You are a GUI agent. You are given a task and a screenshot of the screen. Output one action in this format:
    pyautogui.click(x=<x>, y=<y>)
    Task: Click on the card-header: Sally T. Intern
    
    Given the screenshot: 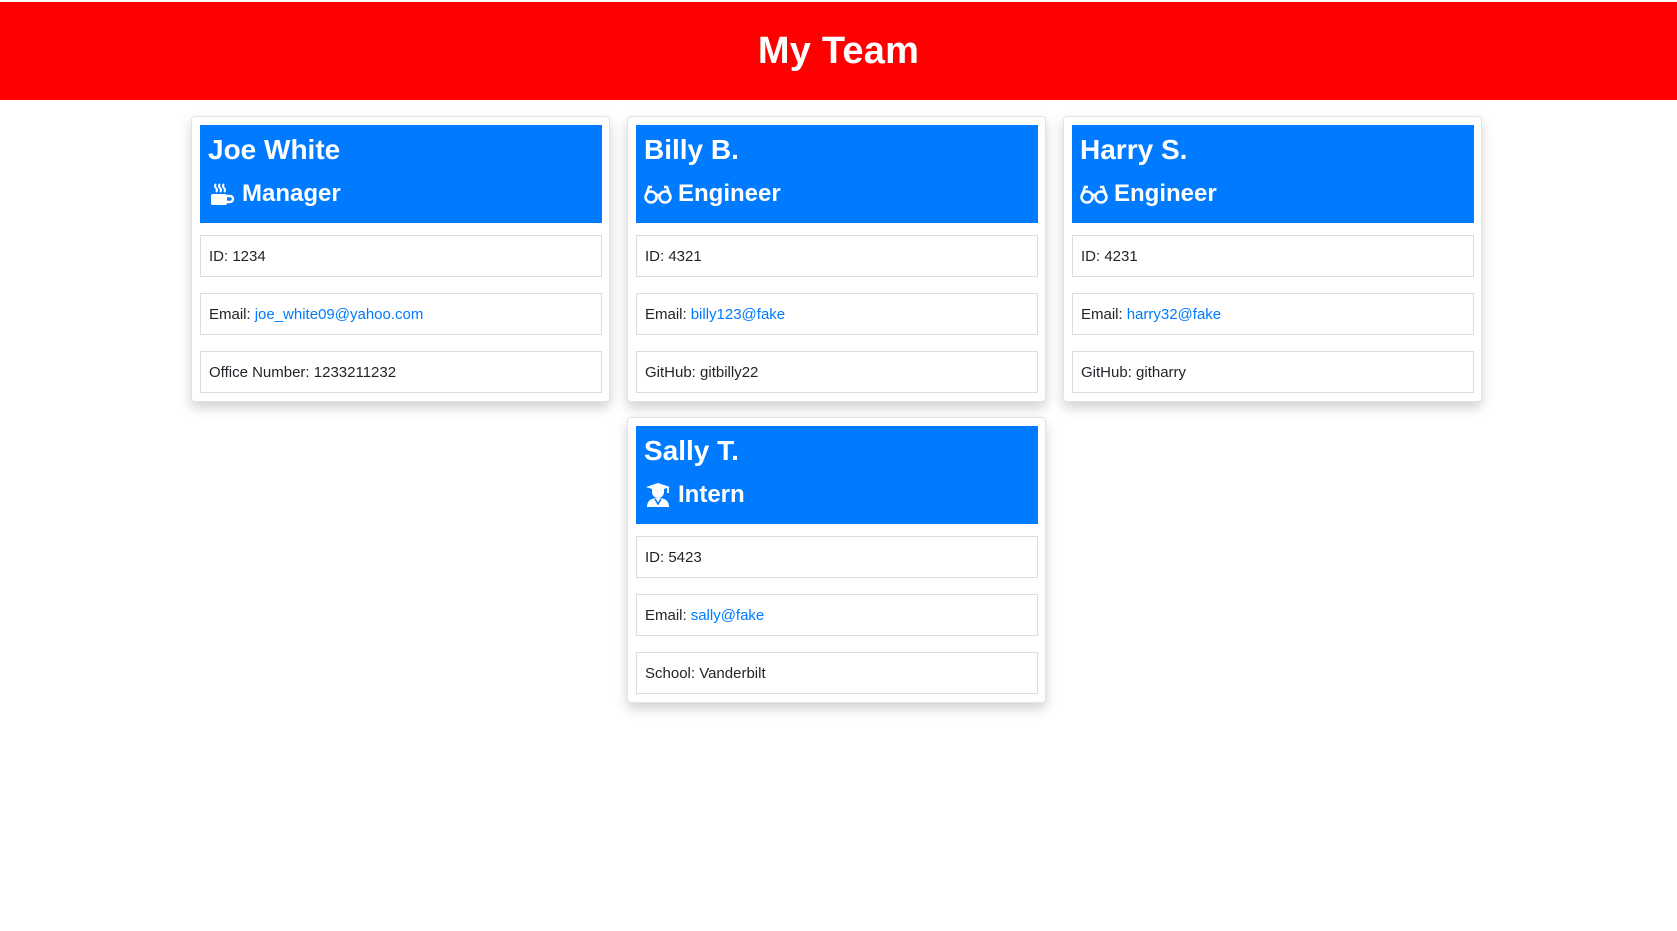 What is the action you would take?
    pyautogui.click(x=837, y=475)
    